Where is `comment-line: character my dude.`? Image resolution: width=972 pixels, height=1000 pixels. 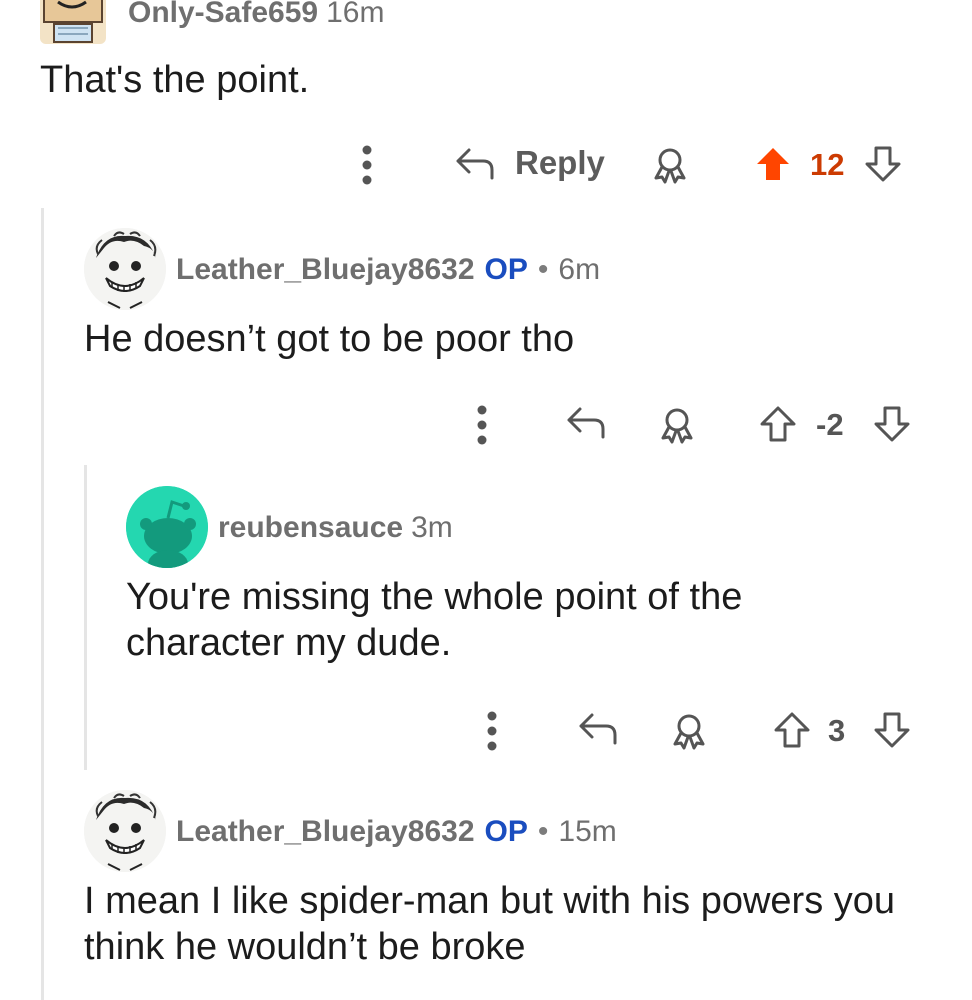 comment-line: character my dude. is located at coordinates (289, 643).